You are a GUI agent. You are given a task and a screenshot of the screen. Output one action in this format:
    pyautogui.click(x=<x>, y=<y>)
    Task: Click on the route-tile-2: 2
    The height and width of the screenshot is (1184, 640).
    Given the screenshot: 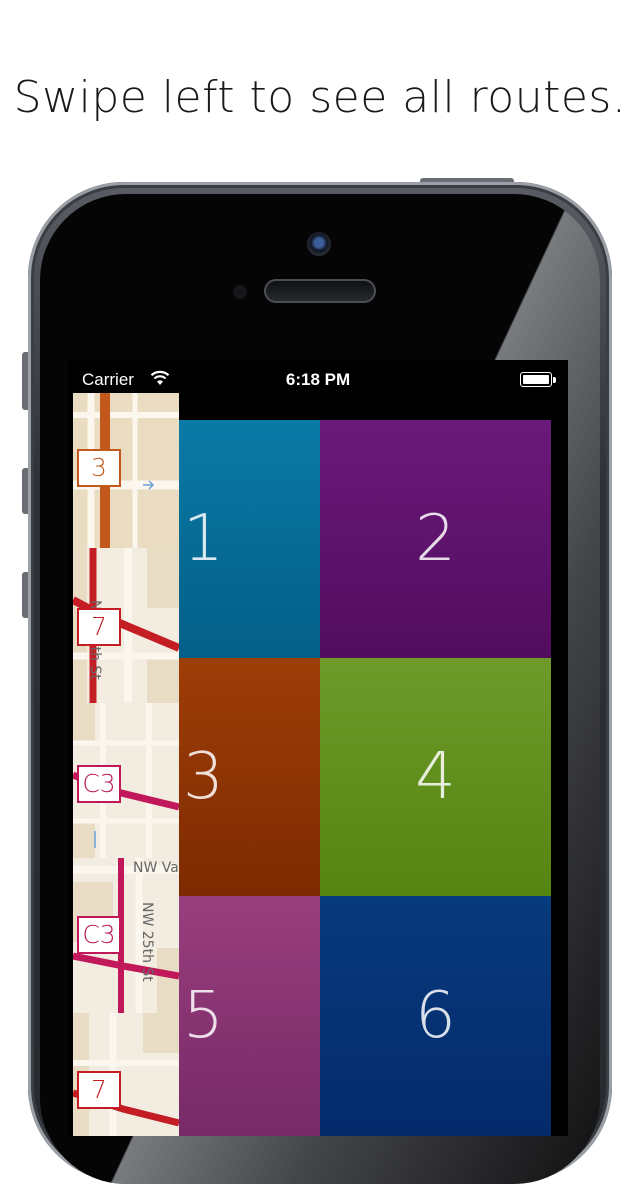 What is the action you would take?
    pyautogui.click(x=435, y=539)
    